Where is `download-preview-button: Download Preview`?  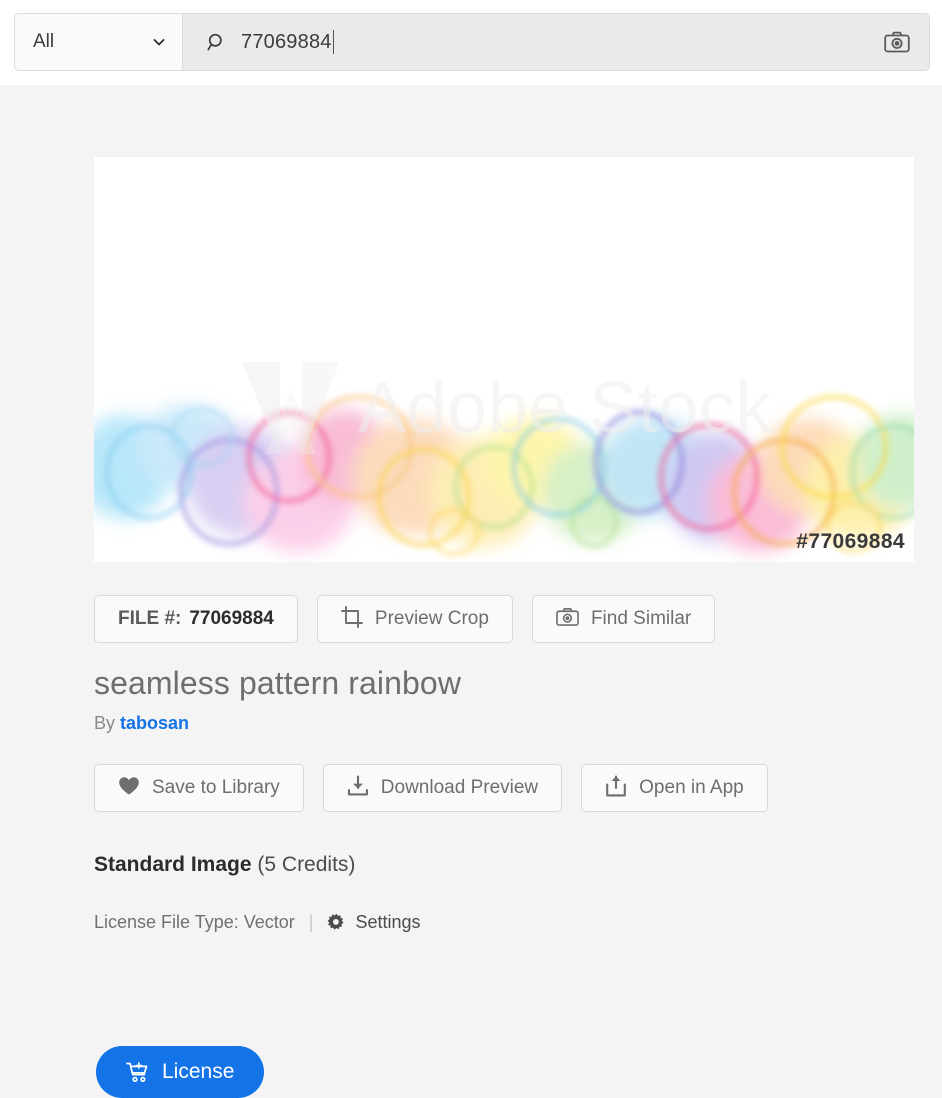
download-preview-button: Download Preview is located at coordinates (442, 788).